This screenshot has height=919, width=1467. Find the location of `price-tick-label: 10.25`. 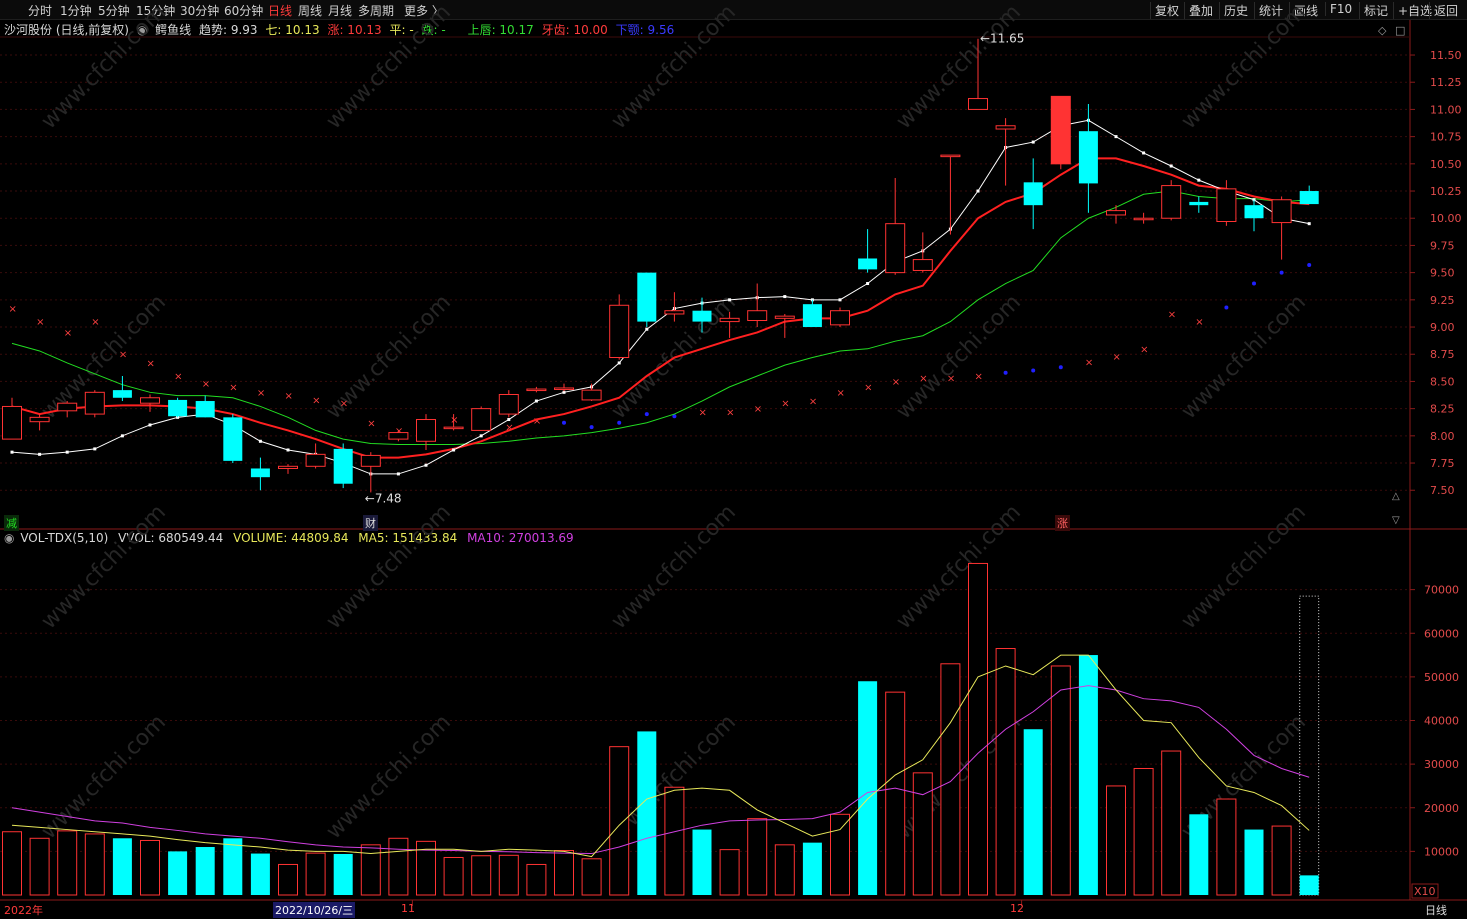

price-tick-label: 10.25 is located at coordinates (1446, 191).